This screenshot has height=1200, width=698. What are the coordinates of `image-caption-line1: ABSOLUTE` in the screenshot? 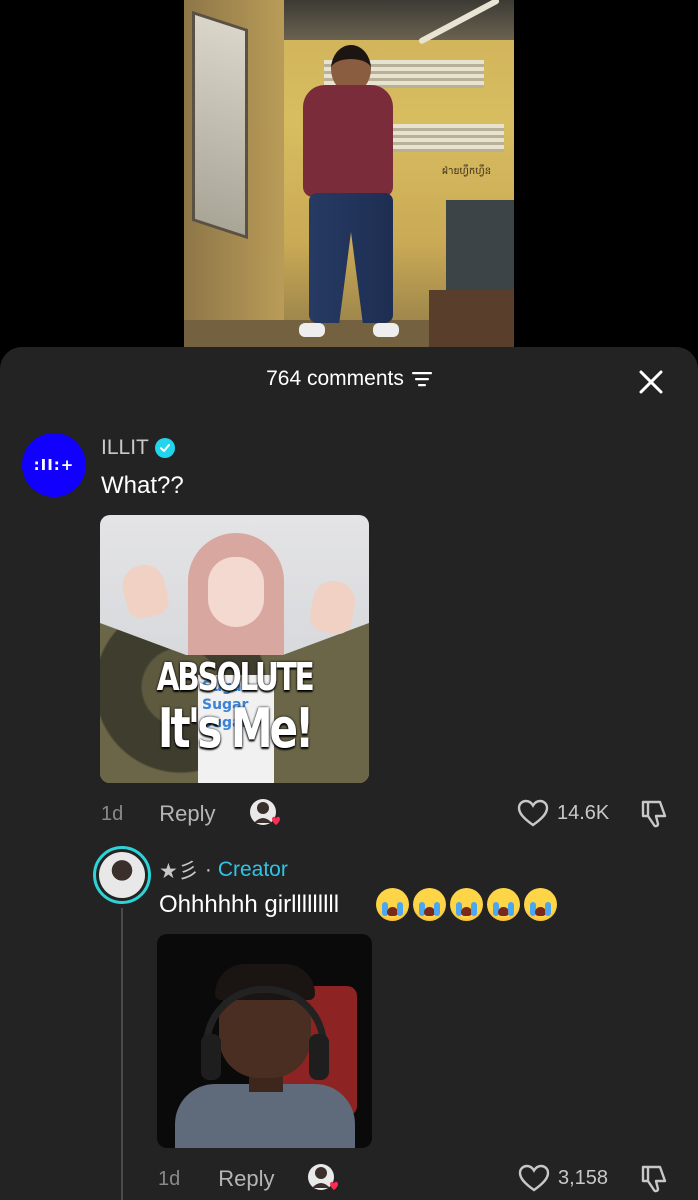 It's located at (235, 677).